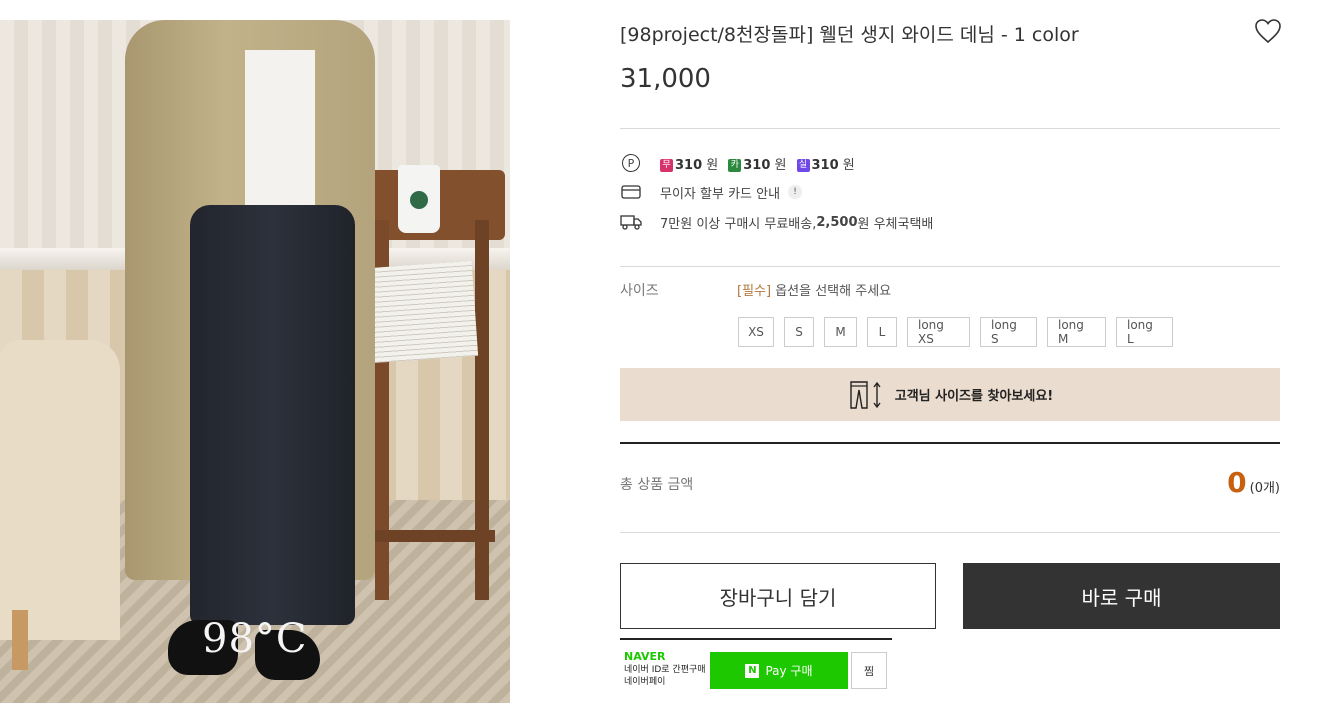 The width and height of the screenshot is (1325, 707). Describe the element at coordinates (882, 332) in the screenshot. I see `size-option-l: L` at that location.